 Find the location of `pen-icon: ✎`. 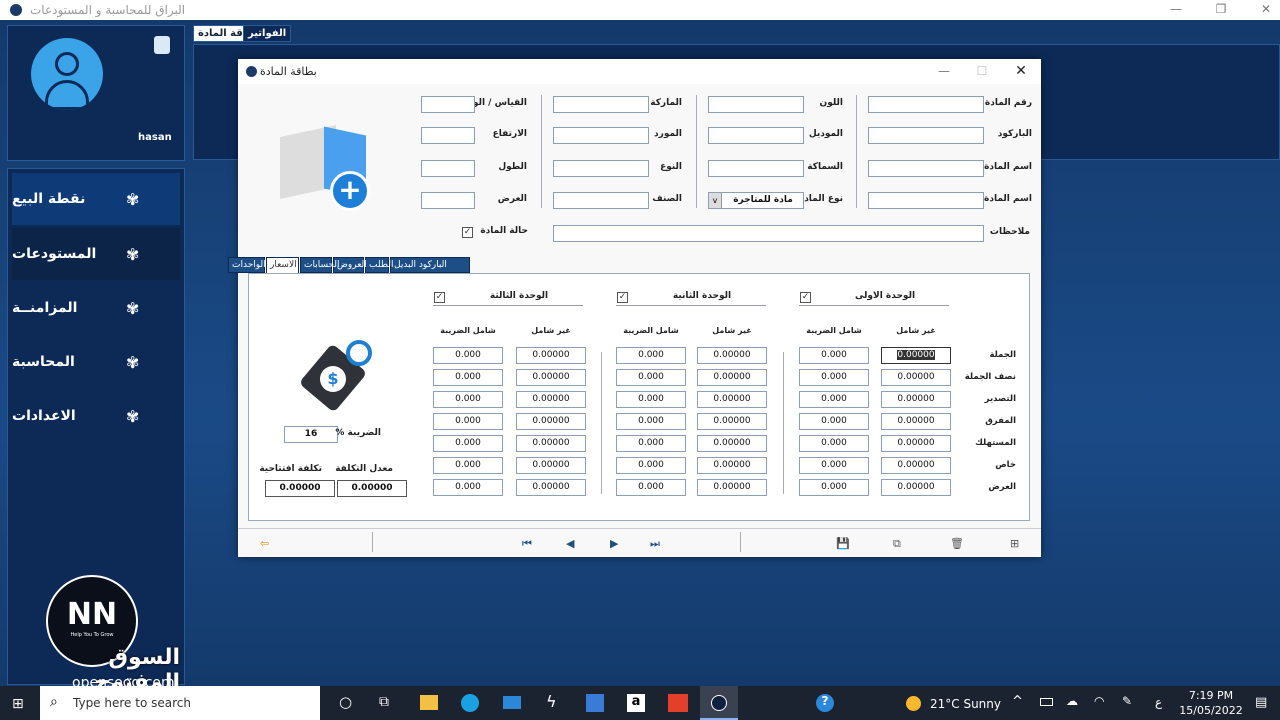

pen-icon: ✎ is located at coordinates (1127, 701).